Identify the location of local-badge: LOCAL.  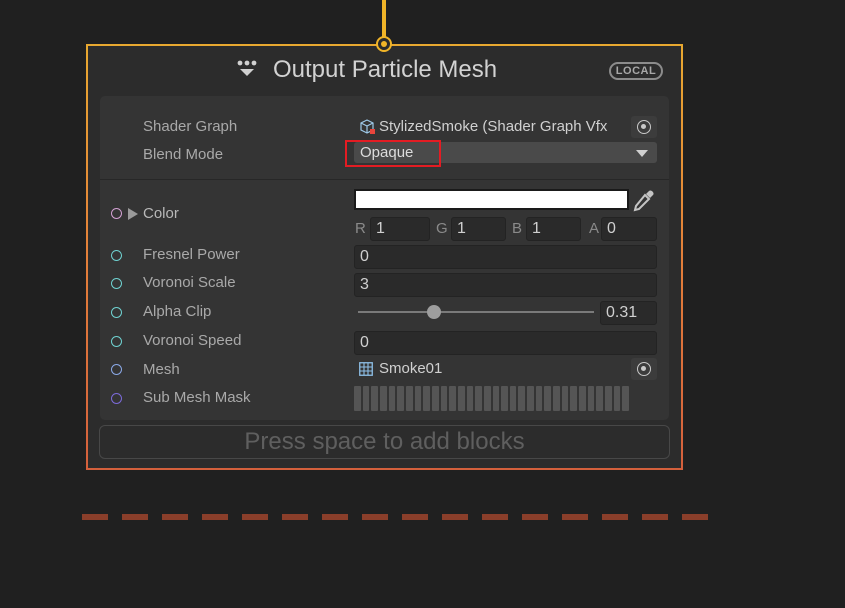
(636, 71).